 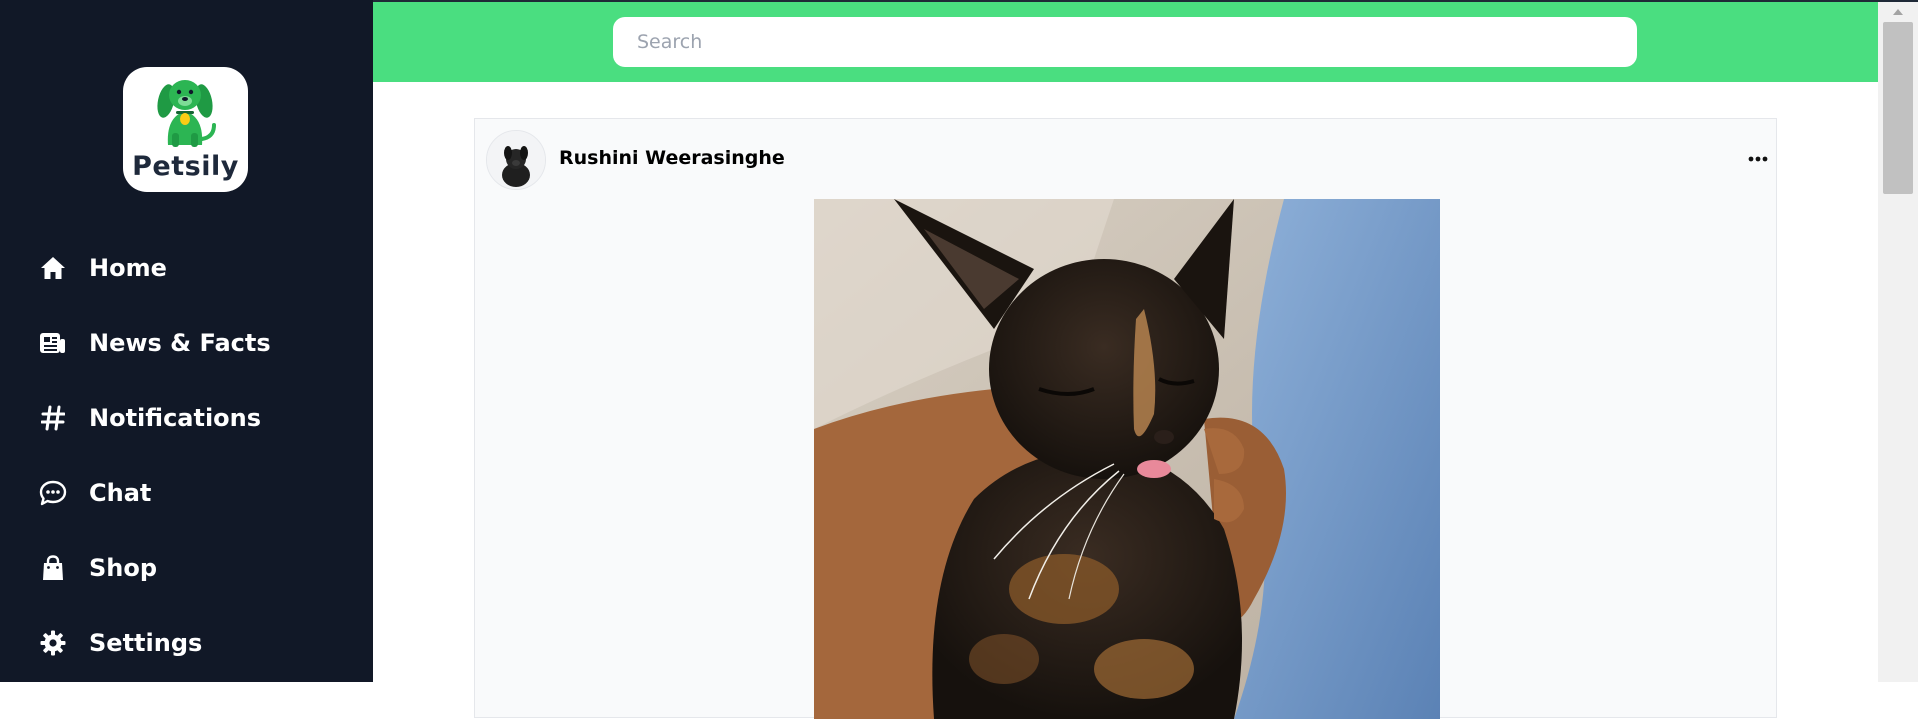 I want to click on gear-icon, so click(x=53, y=643).